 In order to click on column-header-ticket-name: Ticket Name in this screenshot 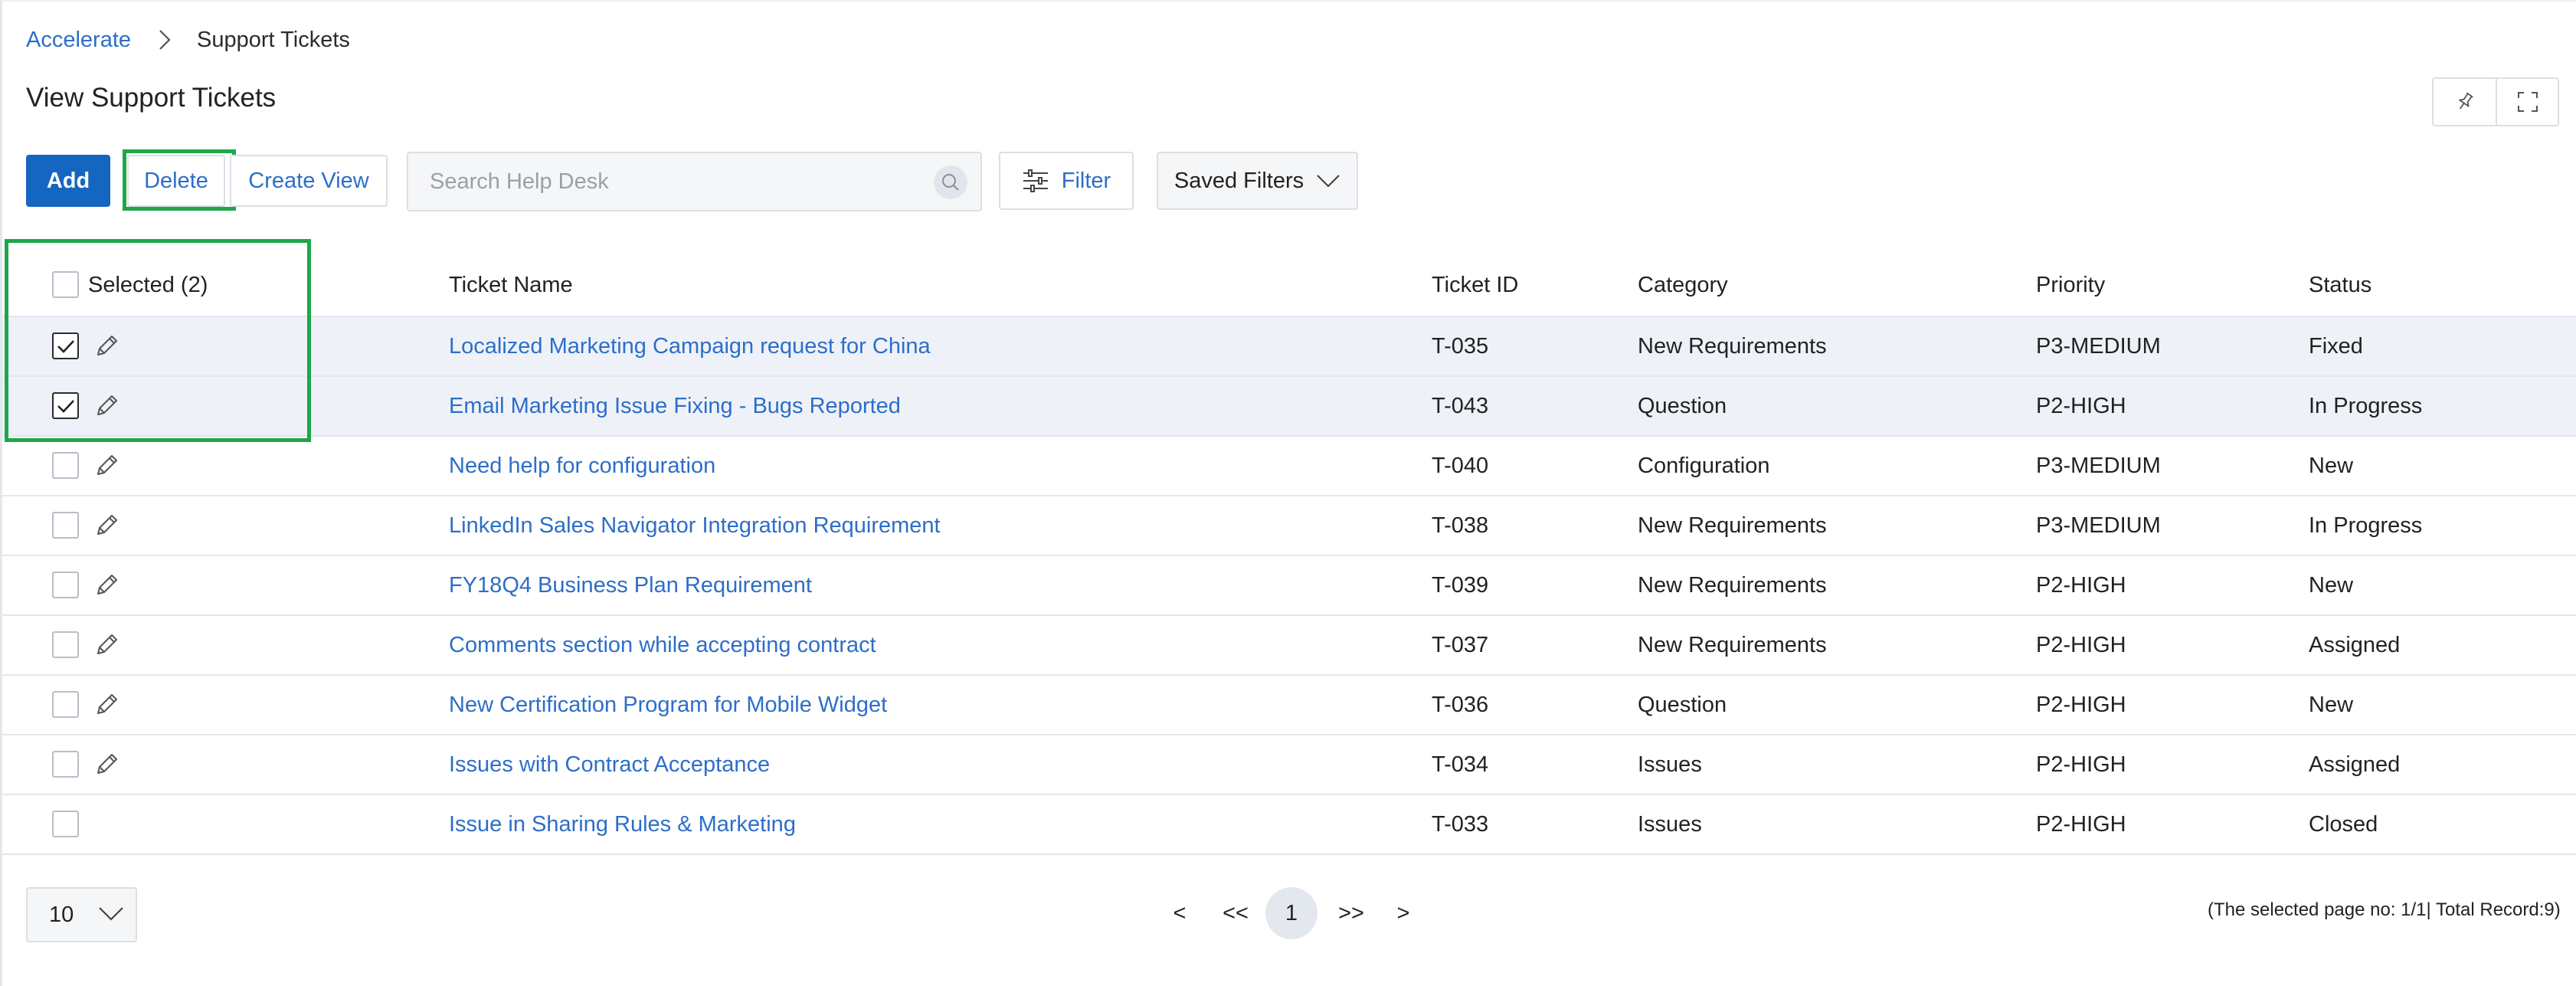, I will do `click(511, 285)`.